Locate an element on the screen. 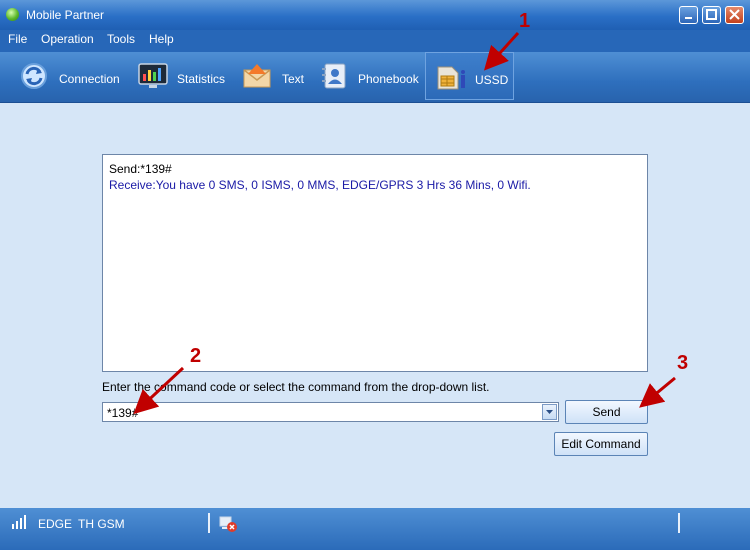  annotation-number-2: 2 is located at coordinates (196, 356).